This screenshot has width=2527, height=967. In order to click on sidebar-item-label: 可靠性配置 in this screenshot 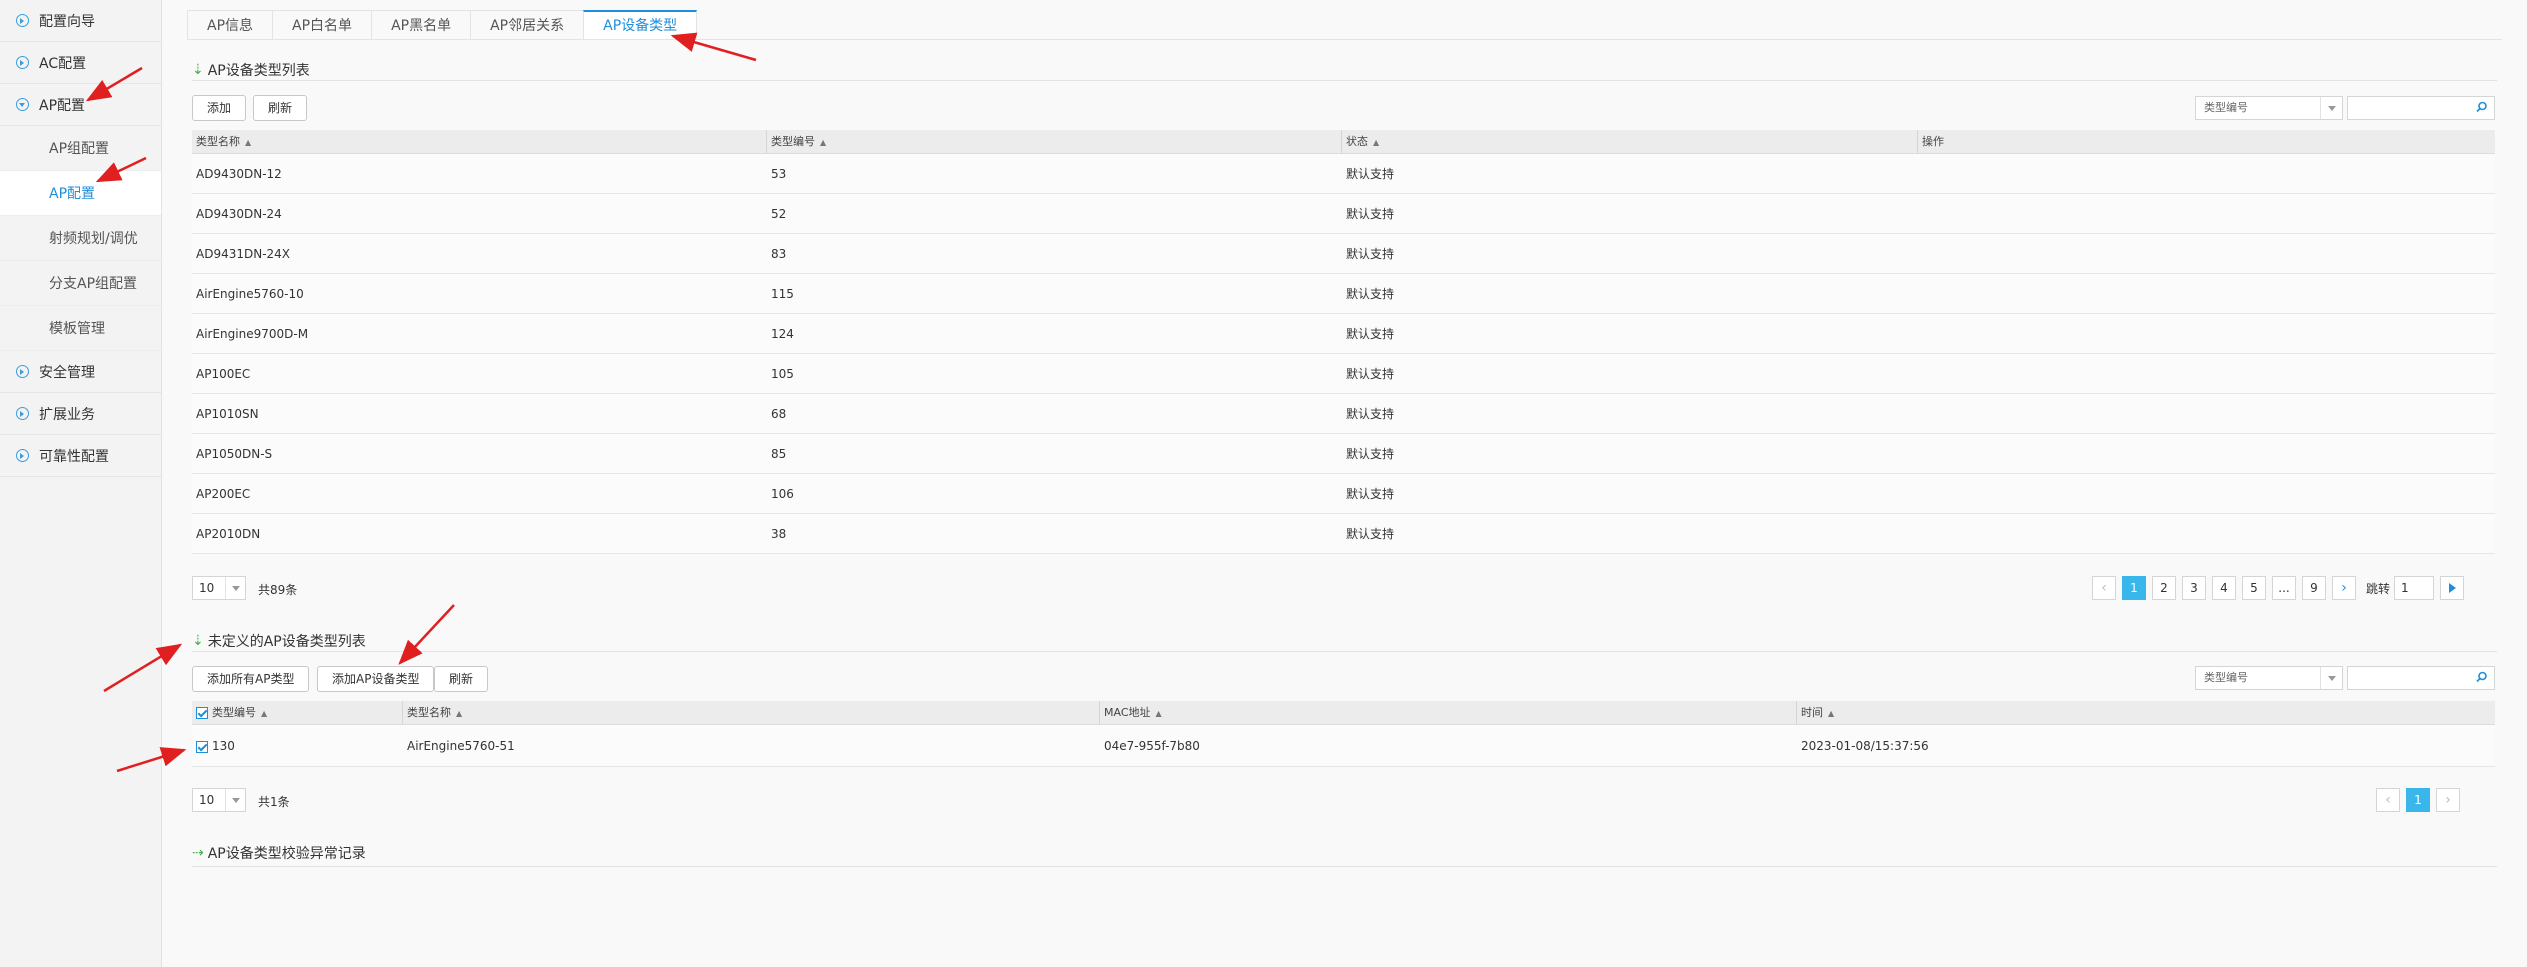, I will do `click(74, 456)`.